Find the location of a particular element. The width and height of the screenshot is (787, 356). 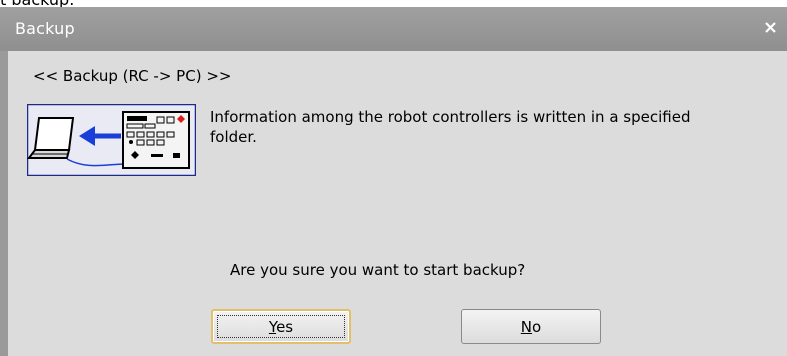

no-button-label: No is located at coordinates (531, 326).